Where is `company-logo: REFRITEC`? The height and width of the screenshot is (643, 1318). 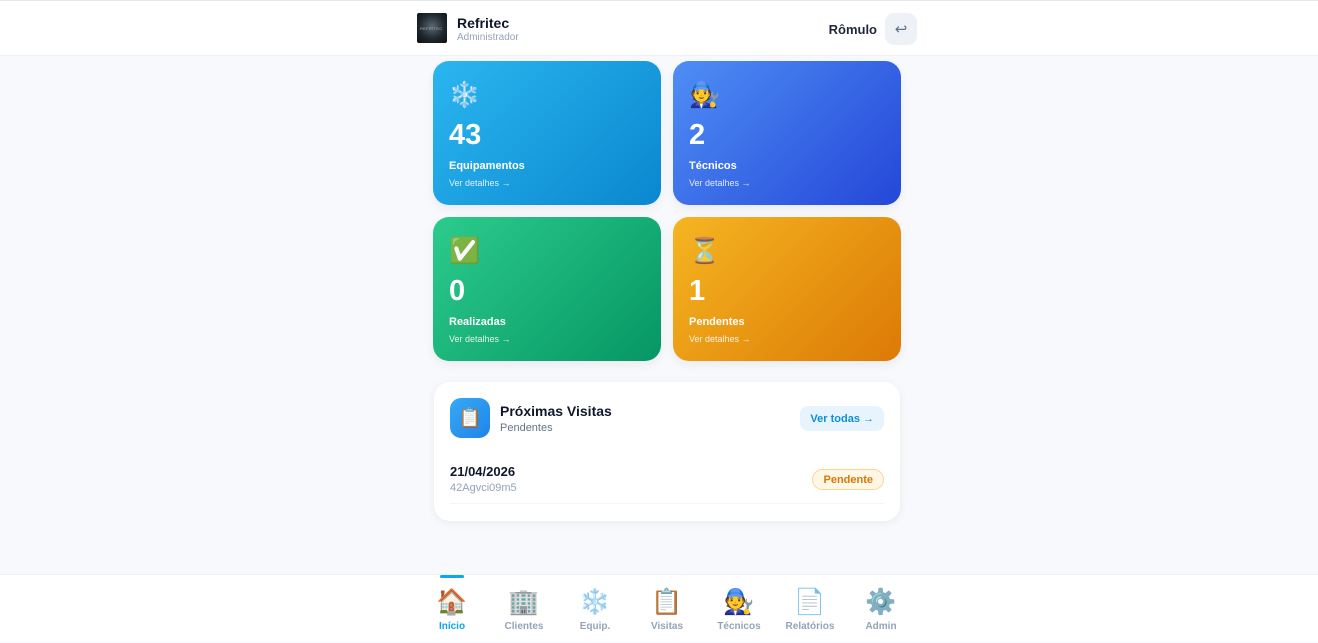 company-logo: REFRITEC is located at coordinates (432, 28).